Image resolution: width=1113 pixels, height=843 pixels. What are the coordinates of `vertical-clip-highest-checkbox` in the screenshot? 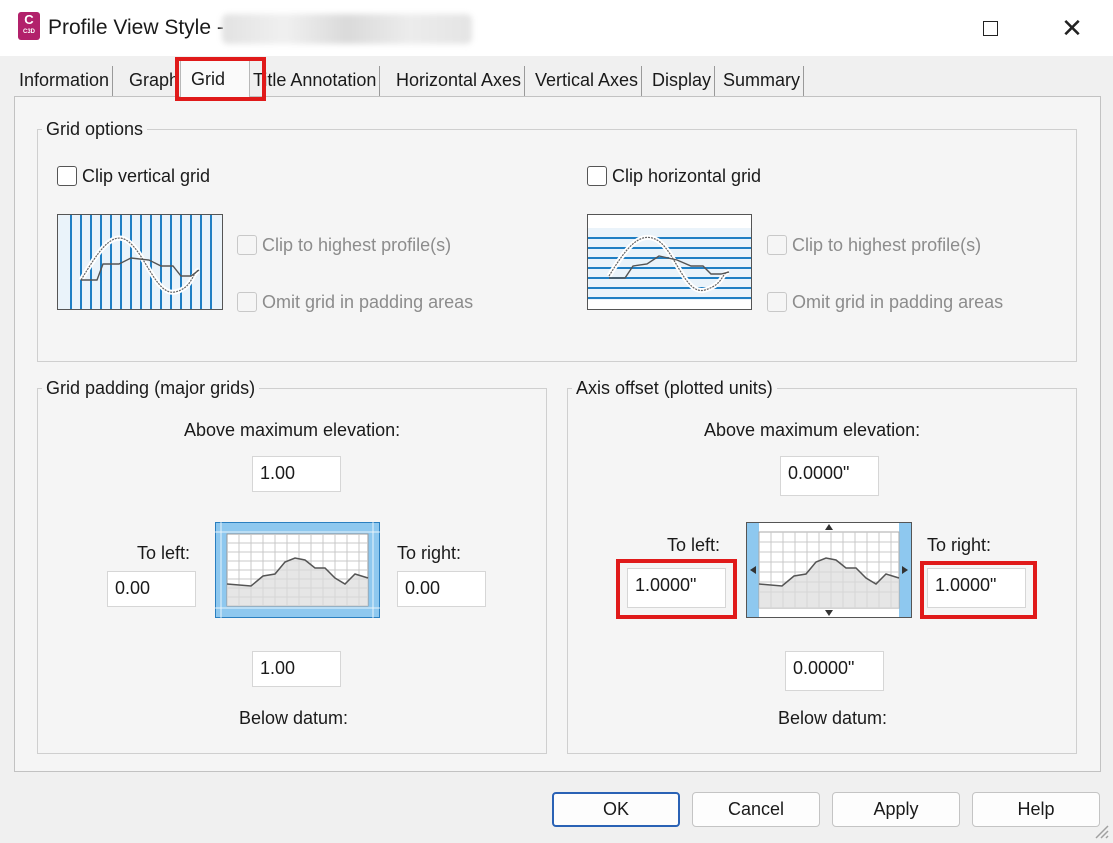 It's located at (247, 245).